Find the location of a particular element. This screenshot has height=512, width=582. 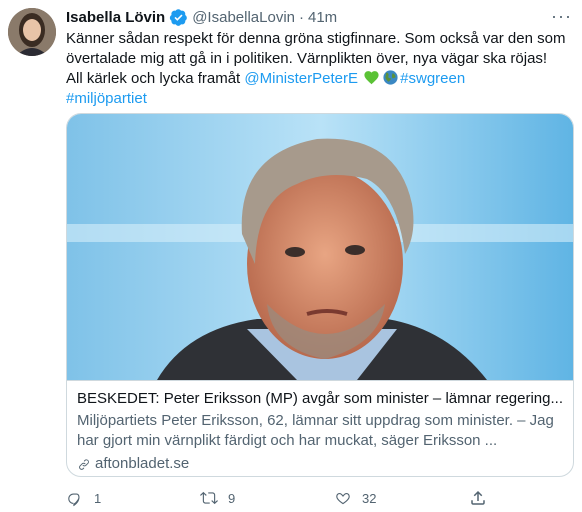

hashtag-miljopartiet: #miljöpartiet is located at coordinates (106, 98).